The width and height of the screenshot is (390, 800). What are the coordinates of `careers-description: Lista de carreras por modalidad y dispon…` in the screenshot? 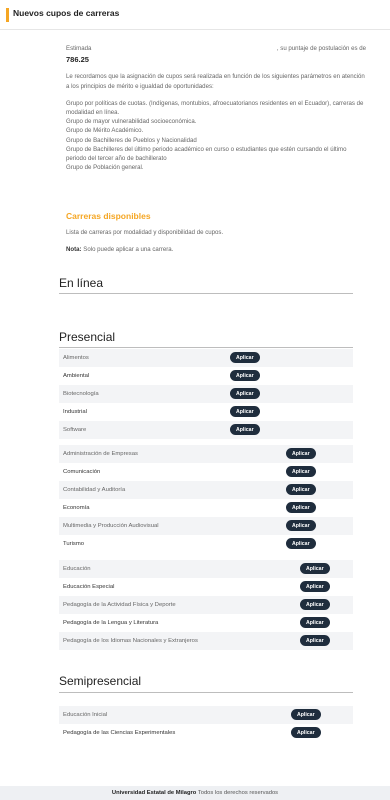 It's located at (145, 232).